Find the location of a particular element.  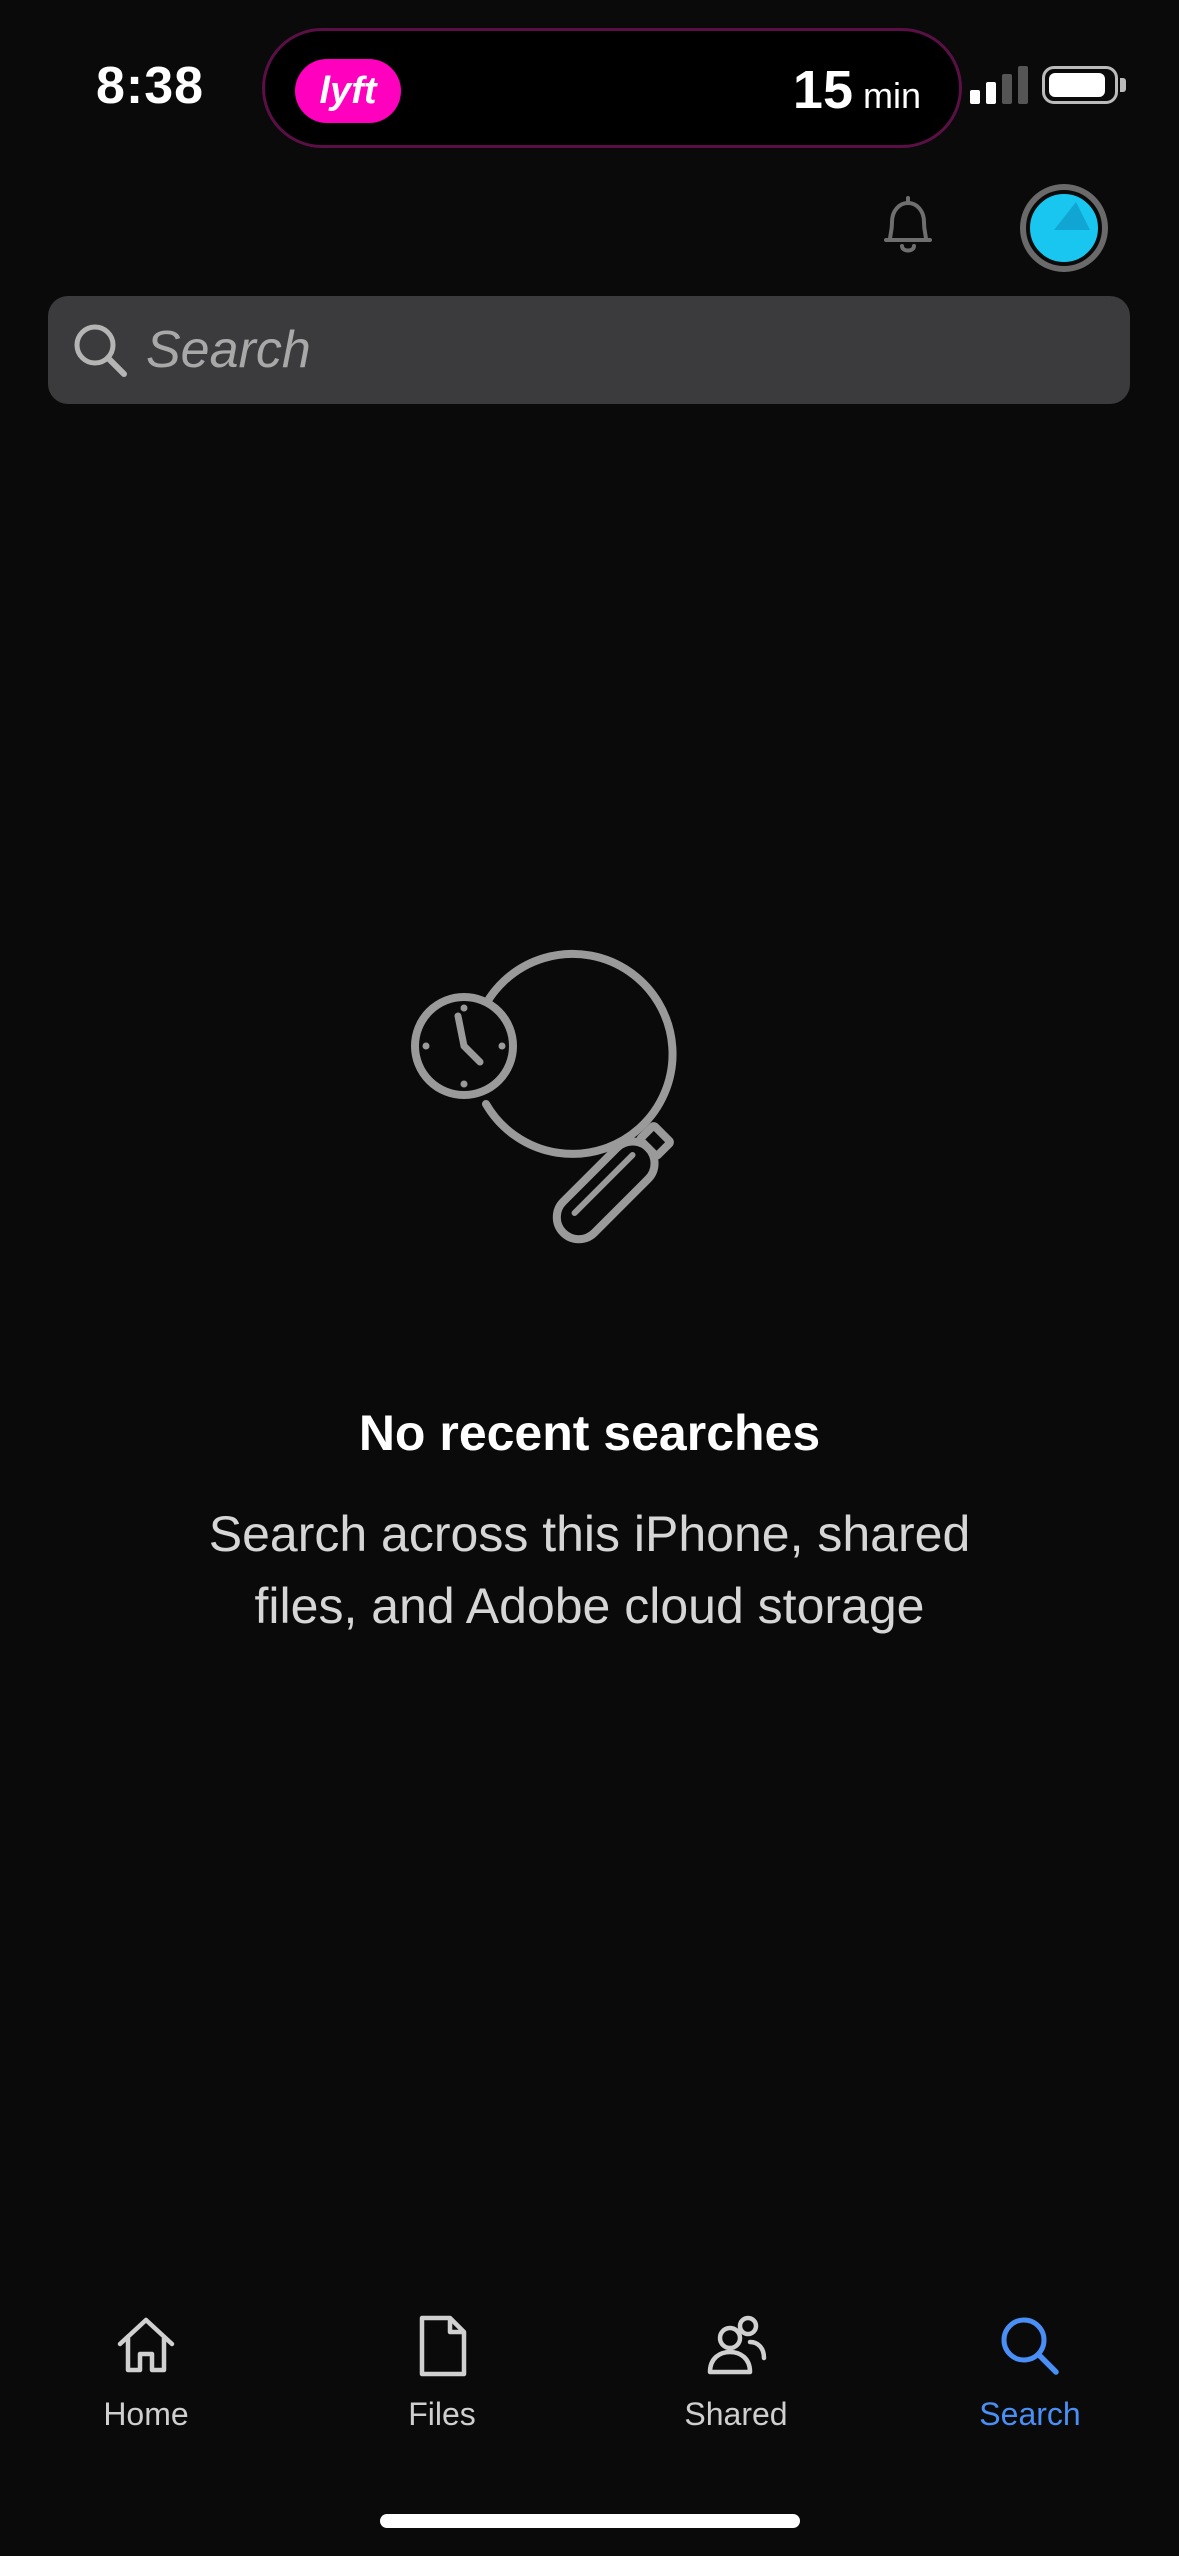

tab-home: Home is located at coordinates (146, 2371).